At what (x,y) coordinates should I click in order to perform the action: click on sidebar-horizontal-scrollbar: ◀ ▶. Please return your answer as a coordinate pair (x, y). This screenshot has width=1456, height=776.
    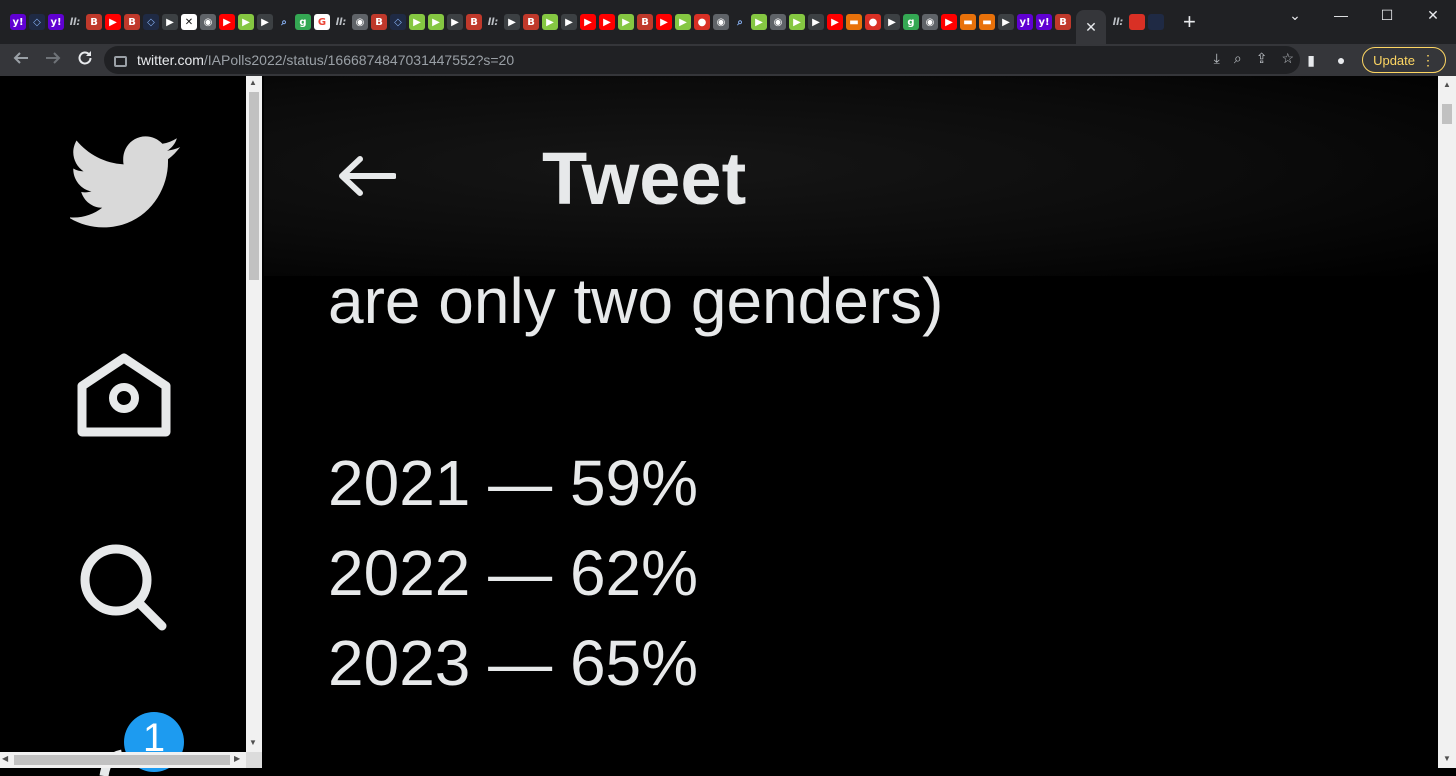
    Looking at the image, I should click on (123, 760).